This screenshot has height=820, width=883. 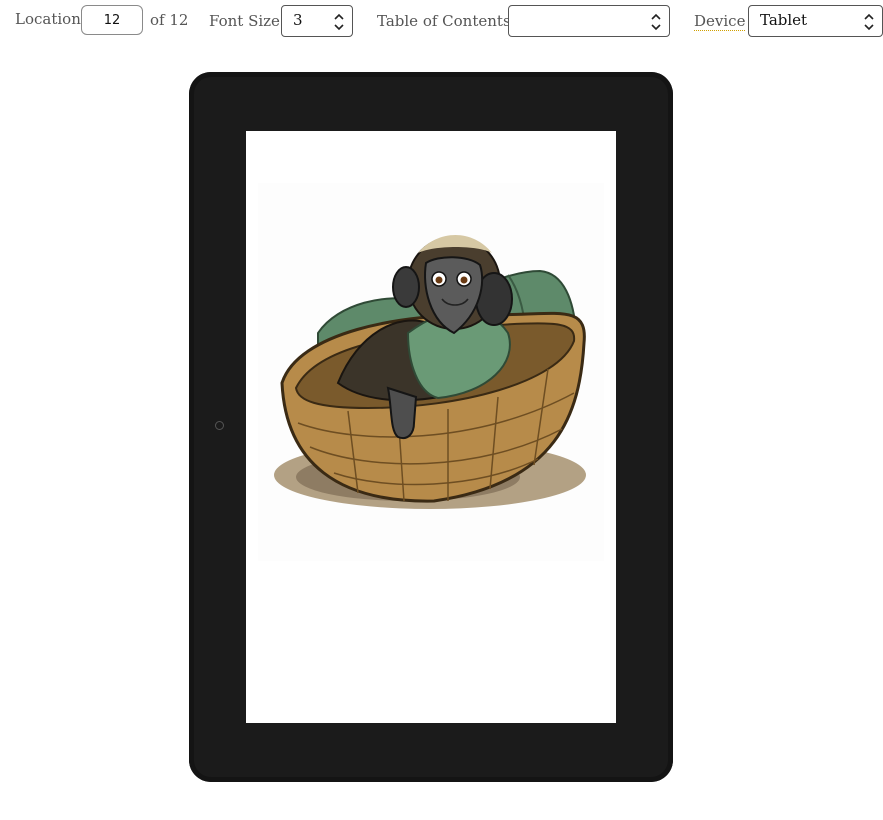 I want to click on location-input: 12, so click(x=112, y=20).